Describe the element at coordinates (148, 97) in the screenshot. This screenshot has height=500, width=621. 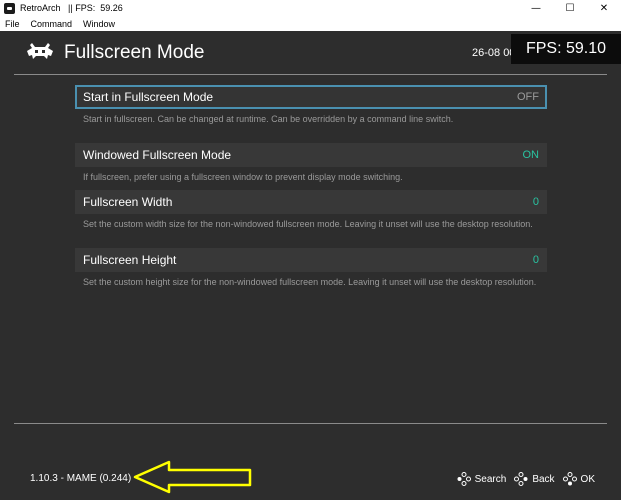
I see `setting-label: Start in Fullscreen Mode` at that location.